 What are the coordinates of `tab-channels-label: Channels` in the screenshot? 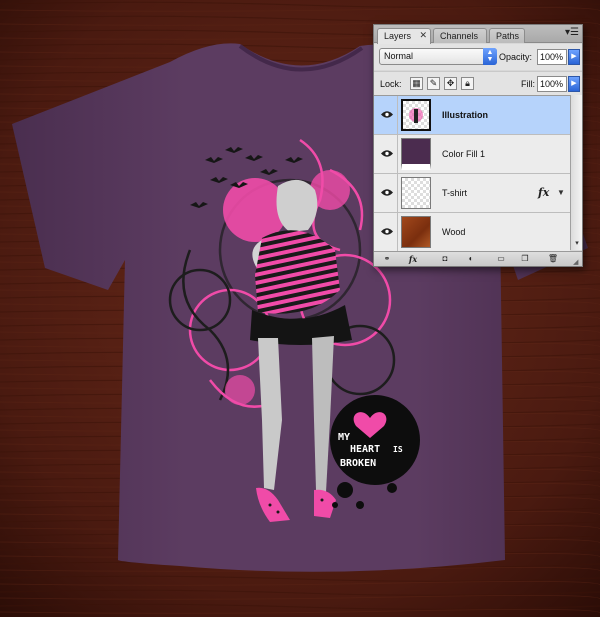 It's located at (459, 36).